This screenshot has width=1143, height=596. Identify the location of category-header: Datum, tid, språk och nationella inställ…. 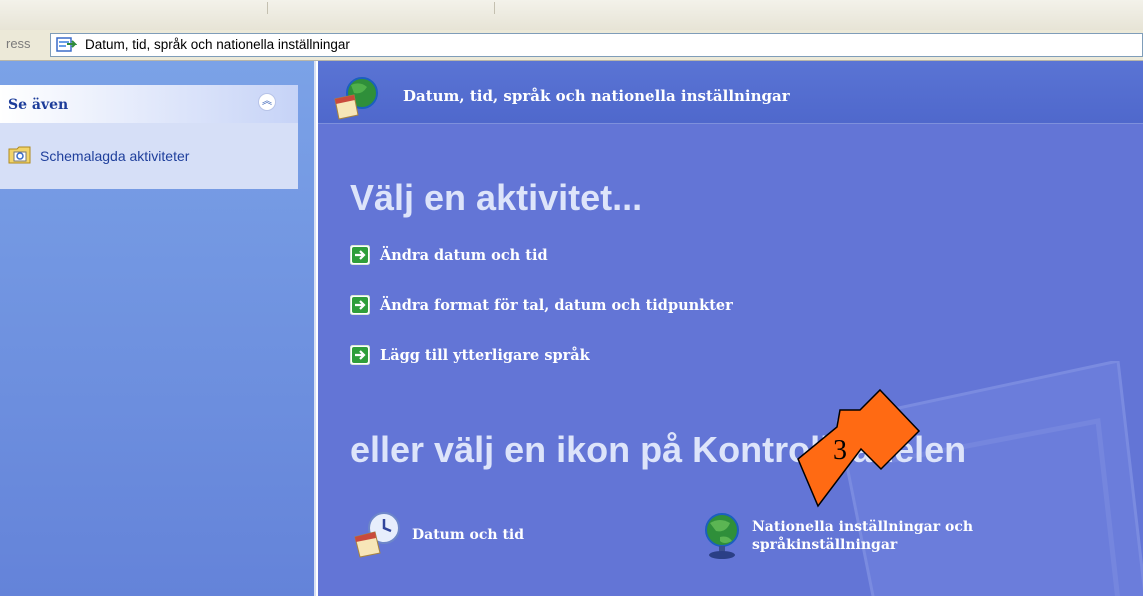
(730, 92).